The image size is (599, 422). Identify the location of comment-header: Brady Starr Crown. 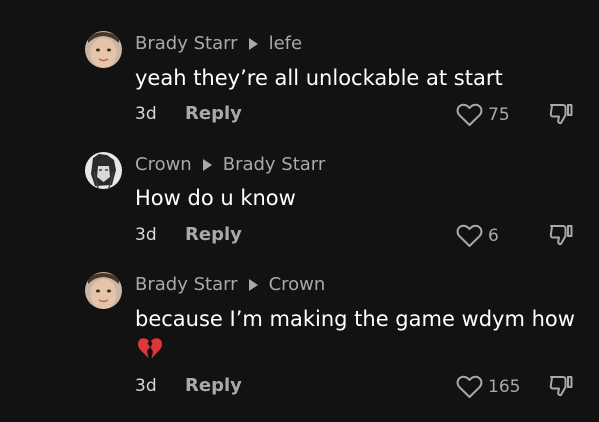
(230, 284).